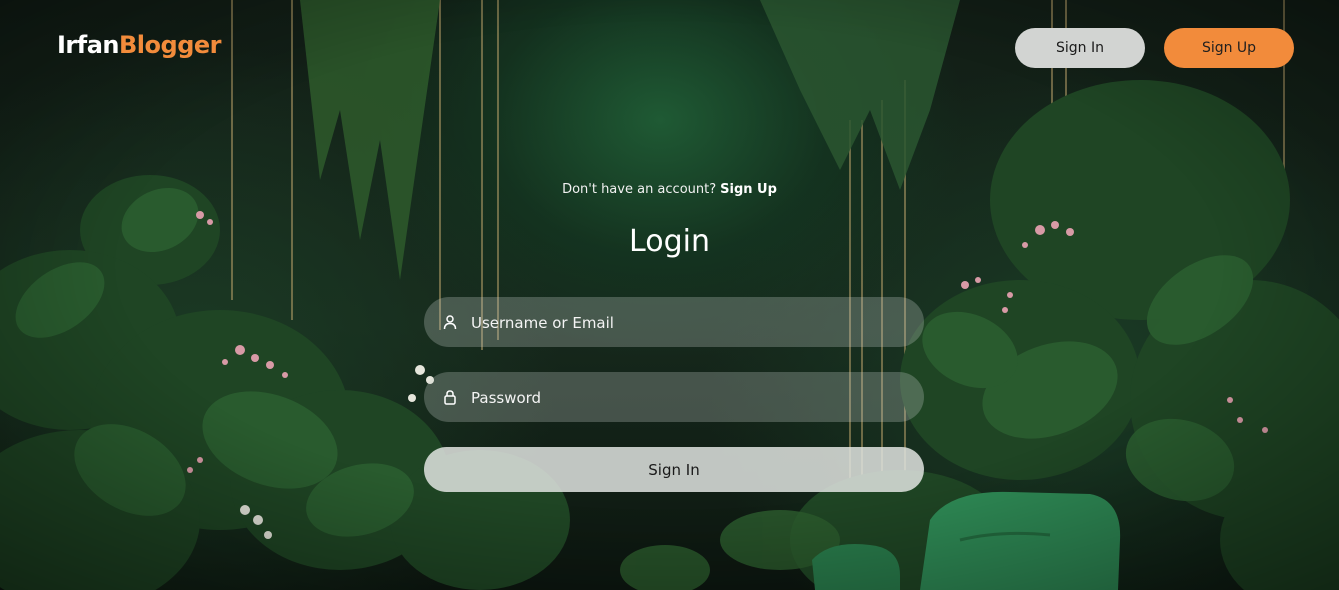 This screenshot has width=1339, height=590. Describe the element at coordinates (450, 322) in the screenshot. I see `user-icon` at that location.